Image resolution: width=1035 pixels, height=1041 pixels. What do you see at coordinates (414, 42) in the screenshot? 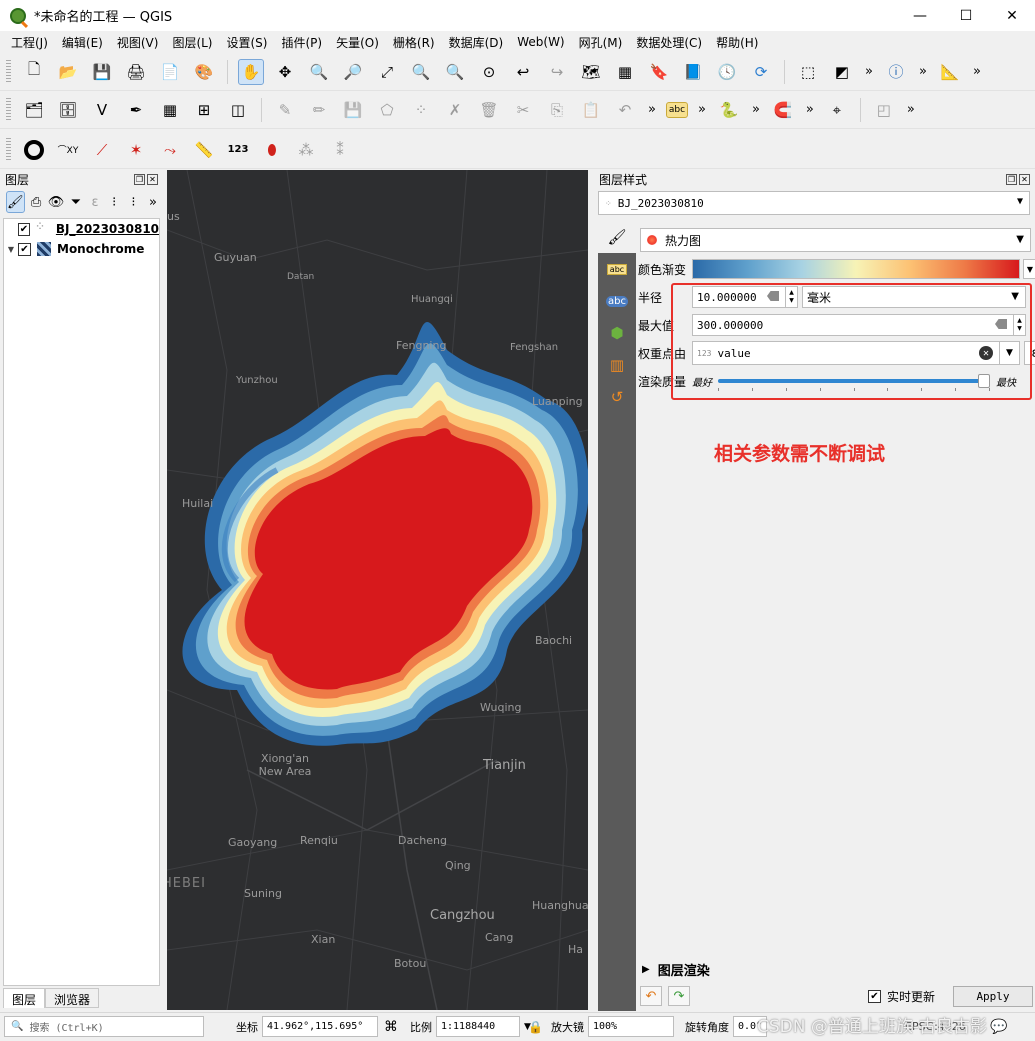
I see `menu-raster: 栅格(R)` at bounding box center [414, 42].